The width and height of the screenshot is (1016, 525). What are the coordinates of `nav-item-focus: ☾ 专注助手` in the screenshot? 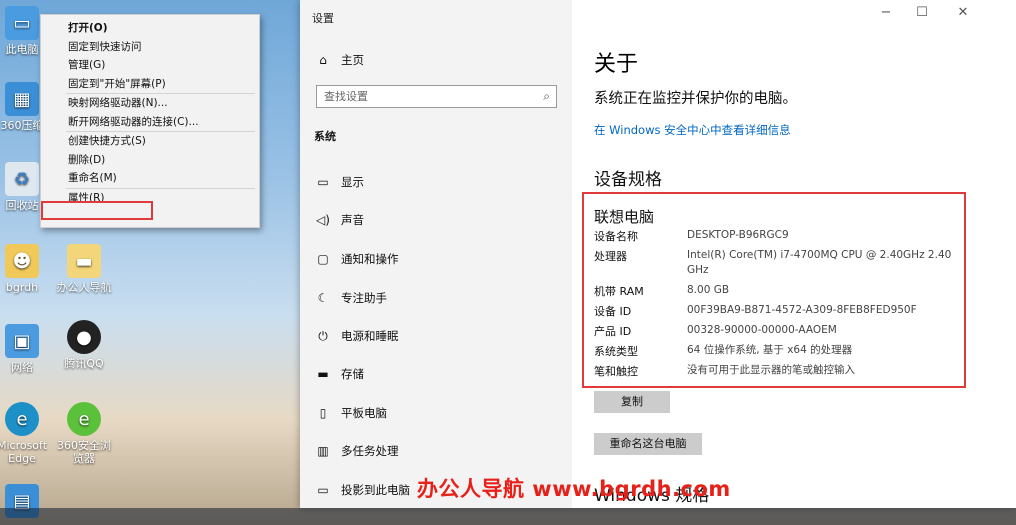 It's located at (350, 298).